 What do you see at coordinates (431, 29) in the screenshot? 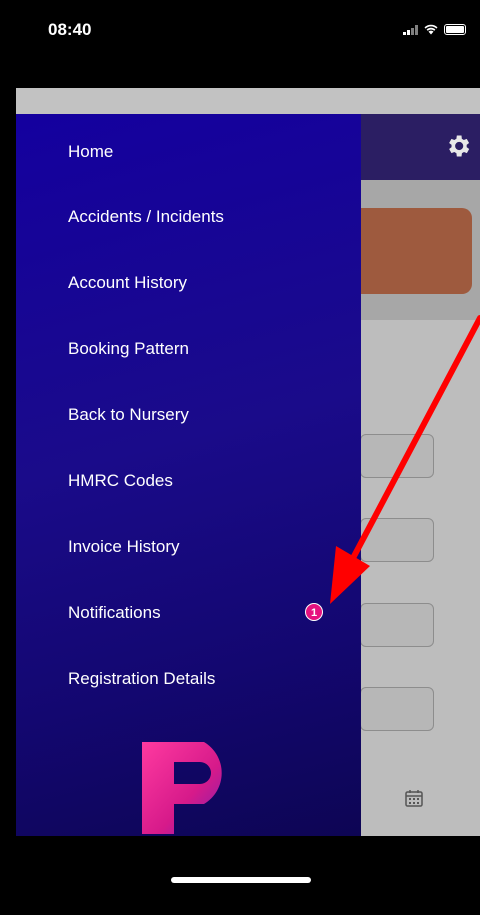
I see `wifi-icon` at bounding box center [431, 29].